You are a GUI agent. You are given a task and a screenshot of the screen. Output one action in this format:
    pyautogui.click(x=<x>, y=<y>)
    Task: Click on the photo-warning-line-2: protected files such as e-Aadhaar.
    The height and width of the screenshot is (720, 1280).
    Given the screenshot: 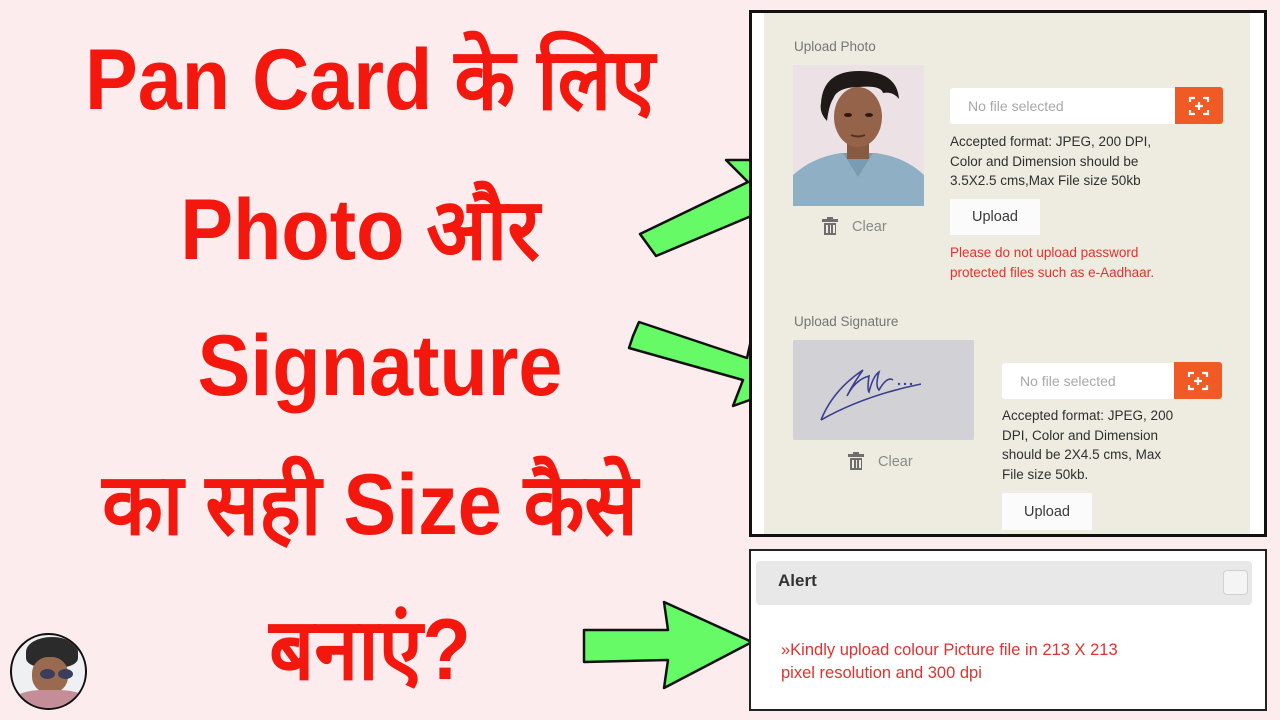 What is the action you would take?
    pyautogui.click(x=1052, y=272)
    